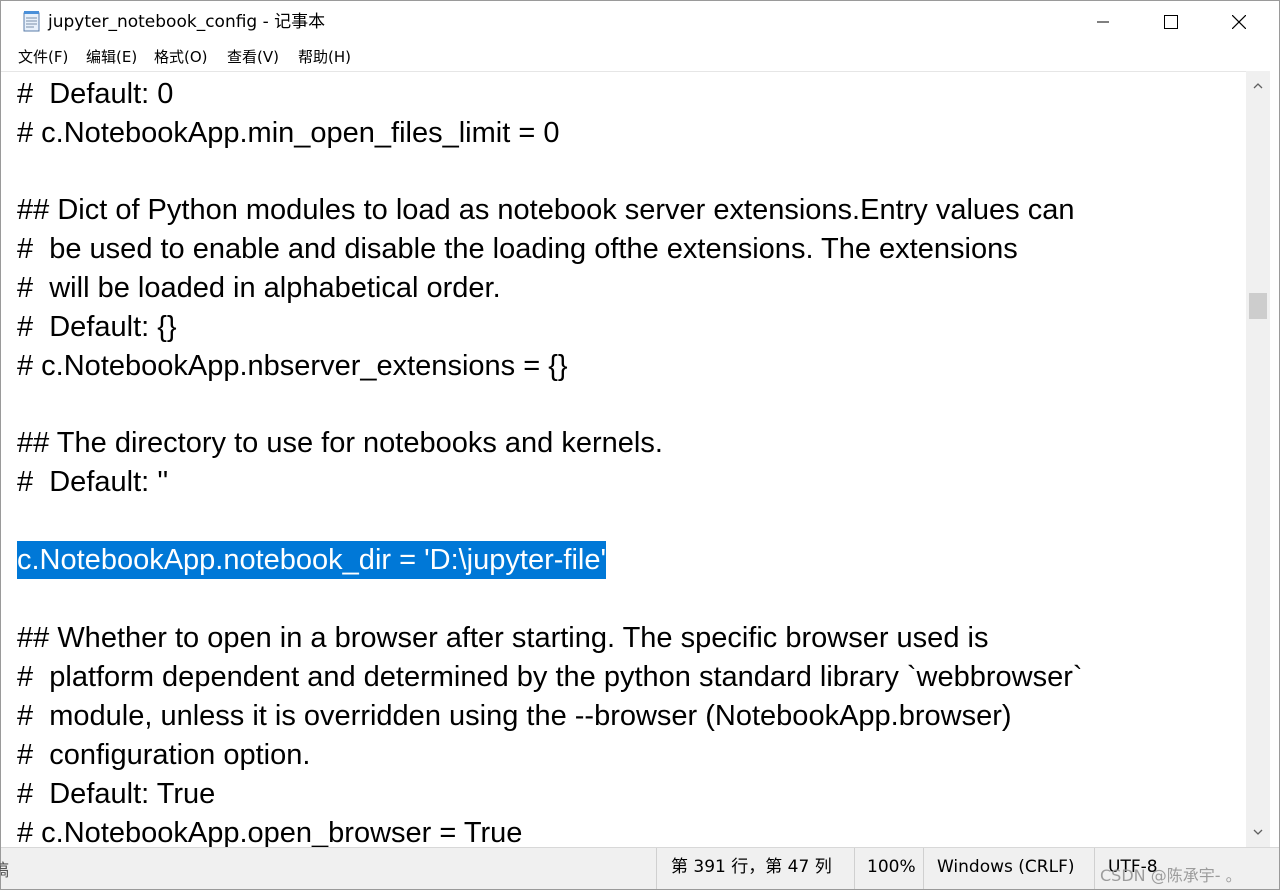 The height and width of the screenshot is (890, 1280). What do you see at coordinates (640, 57) in the screenshot?
I see `menu-bar: 文件(F) 编辑(E) 格式(O) 查看(V) 帮助(H)` at bounding box center [640, 57].